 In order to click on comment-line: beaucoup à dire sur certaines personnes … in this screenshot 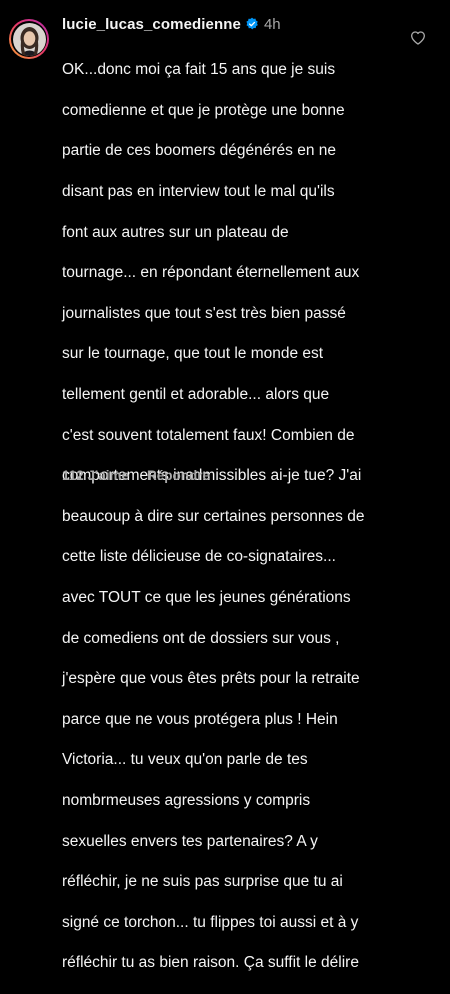, I will do `click(213, 516)`.